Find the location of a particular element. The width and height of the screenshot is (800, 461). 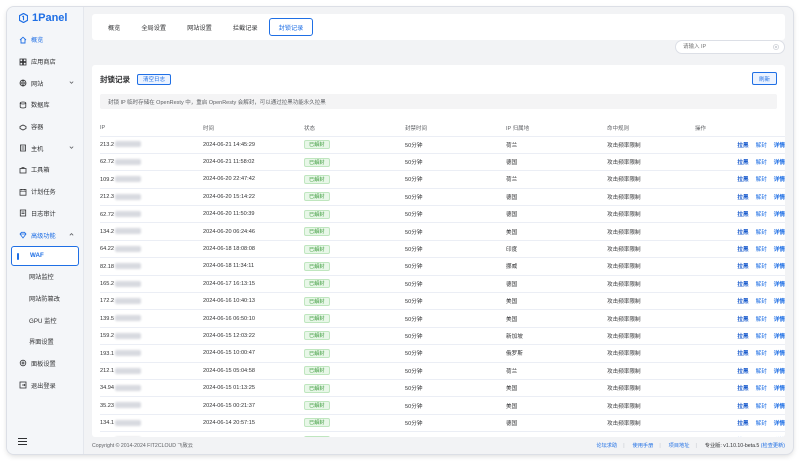

ip-search-input is located at coordinates (723, 47).